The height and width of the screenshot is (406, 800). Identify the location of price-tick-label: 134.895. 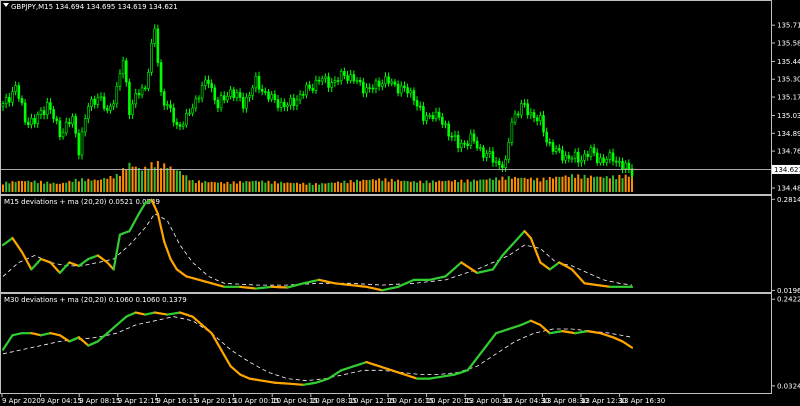
(788, 134).